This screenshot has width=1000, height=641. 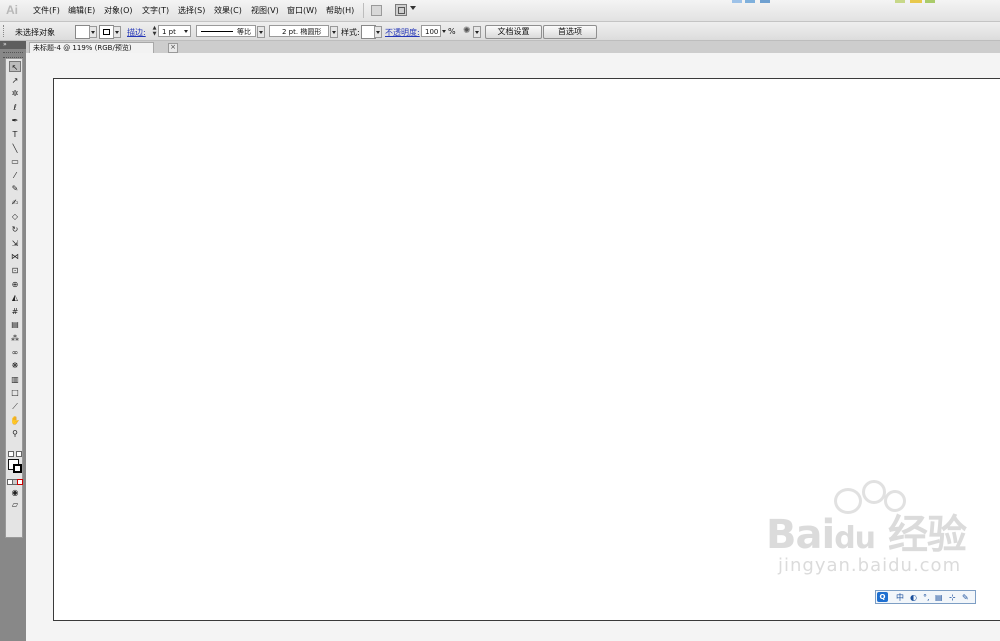 What do you see at coordinates (350, 32) in the screenshot?
I see `style-label: 样式:` at bounding box center [350, 32].